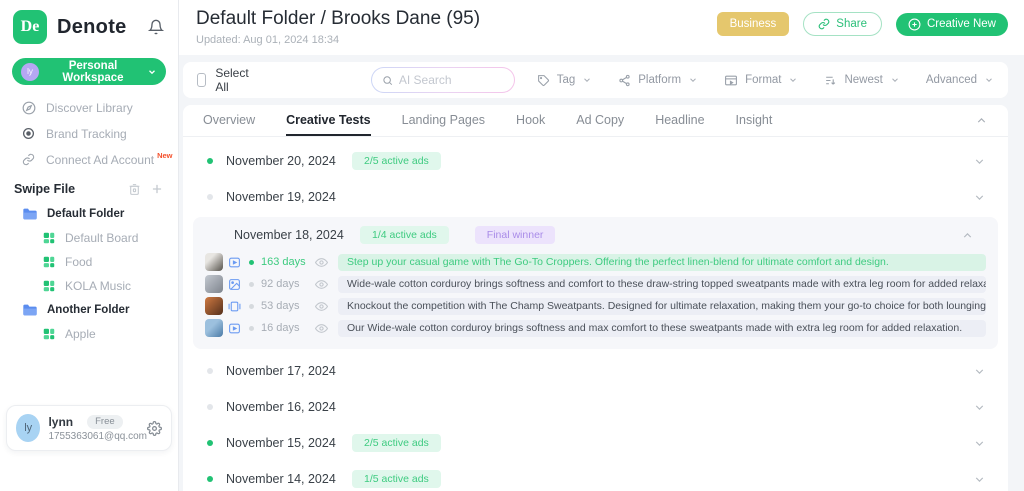 This screenshot has width=1024, height=491. Describe the element at coordinates (624, 80) in the screenshot. I see `platform-icon` at that location.